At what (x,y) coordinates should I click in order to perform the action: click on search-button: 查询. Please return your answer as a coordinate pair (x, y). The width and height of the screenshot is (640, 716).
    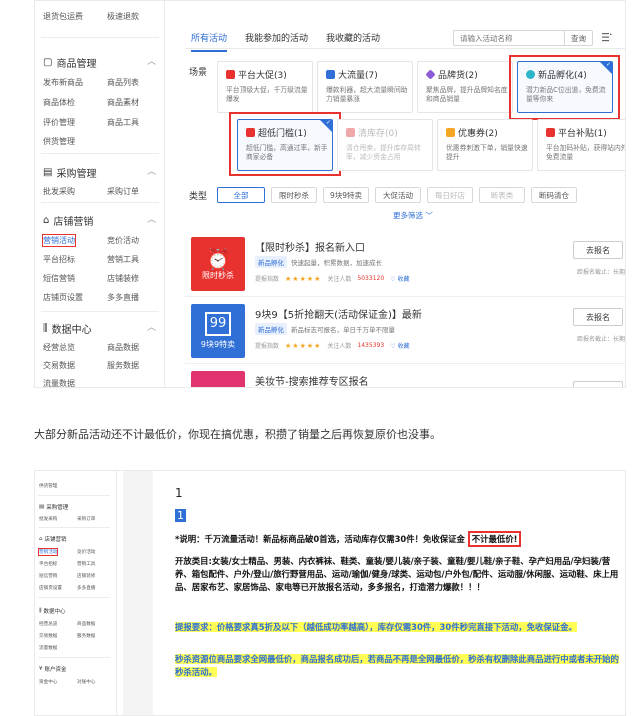
    Looking at the image, I should click on (578, 38).